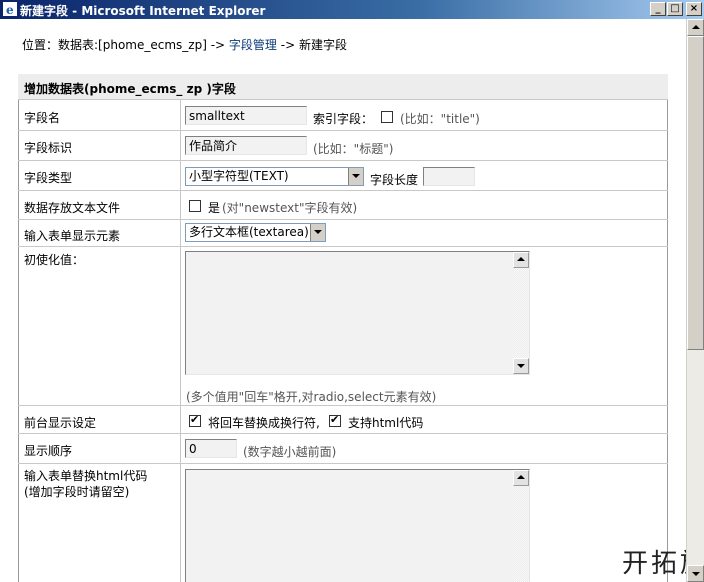  I want to click on row-order: 显示顺序, so click(343, 449).